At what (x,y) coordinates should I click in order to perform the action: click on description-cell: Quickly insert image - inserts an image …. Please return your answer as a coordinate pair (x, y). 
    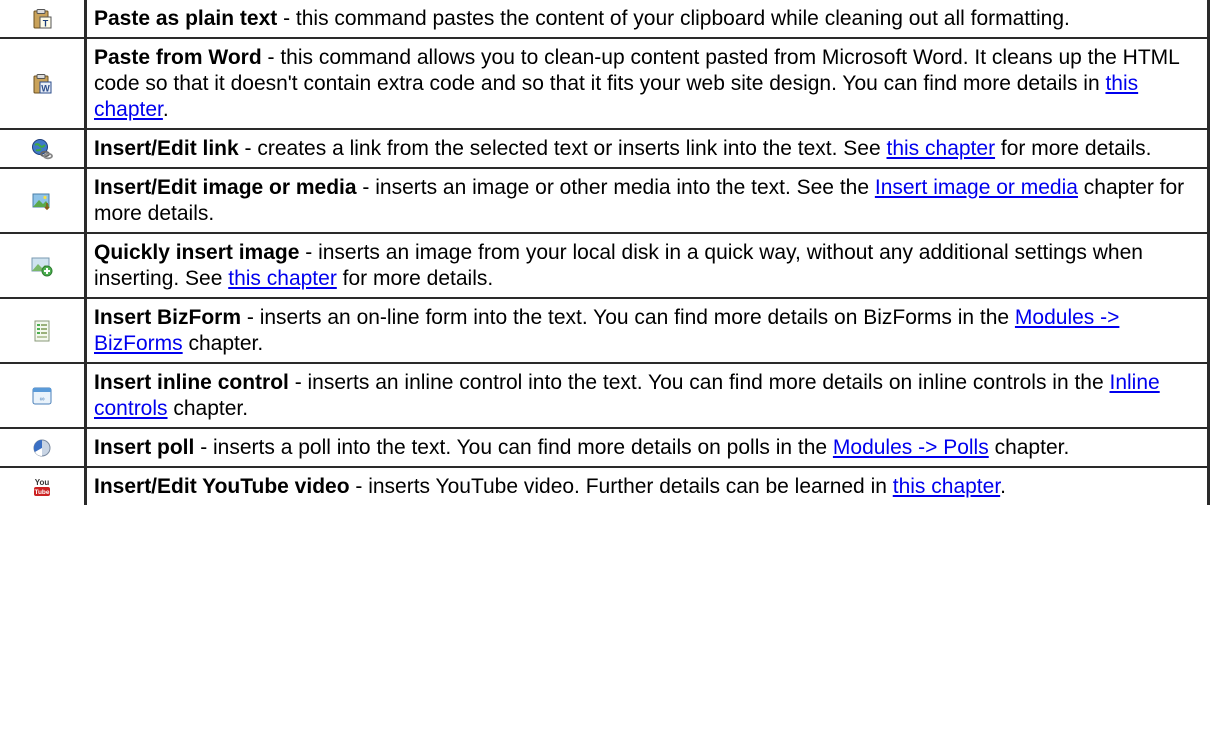
    Looking at the image, I should click on (648, 265).